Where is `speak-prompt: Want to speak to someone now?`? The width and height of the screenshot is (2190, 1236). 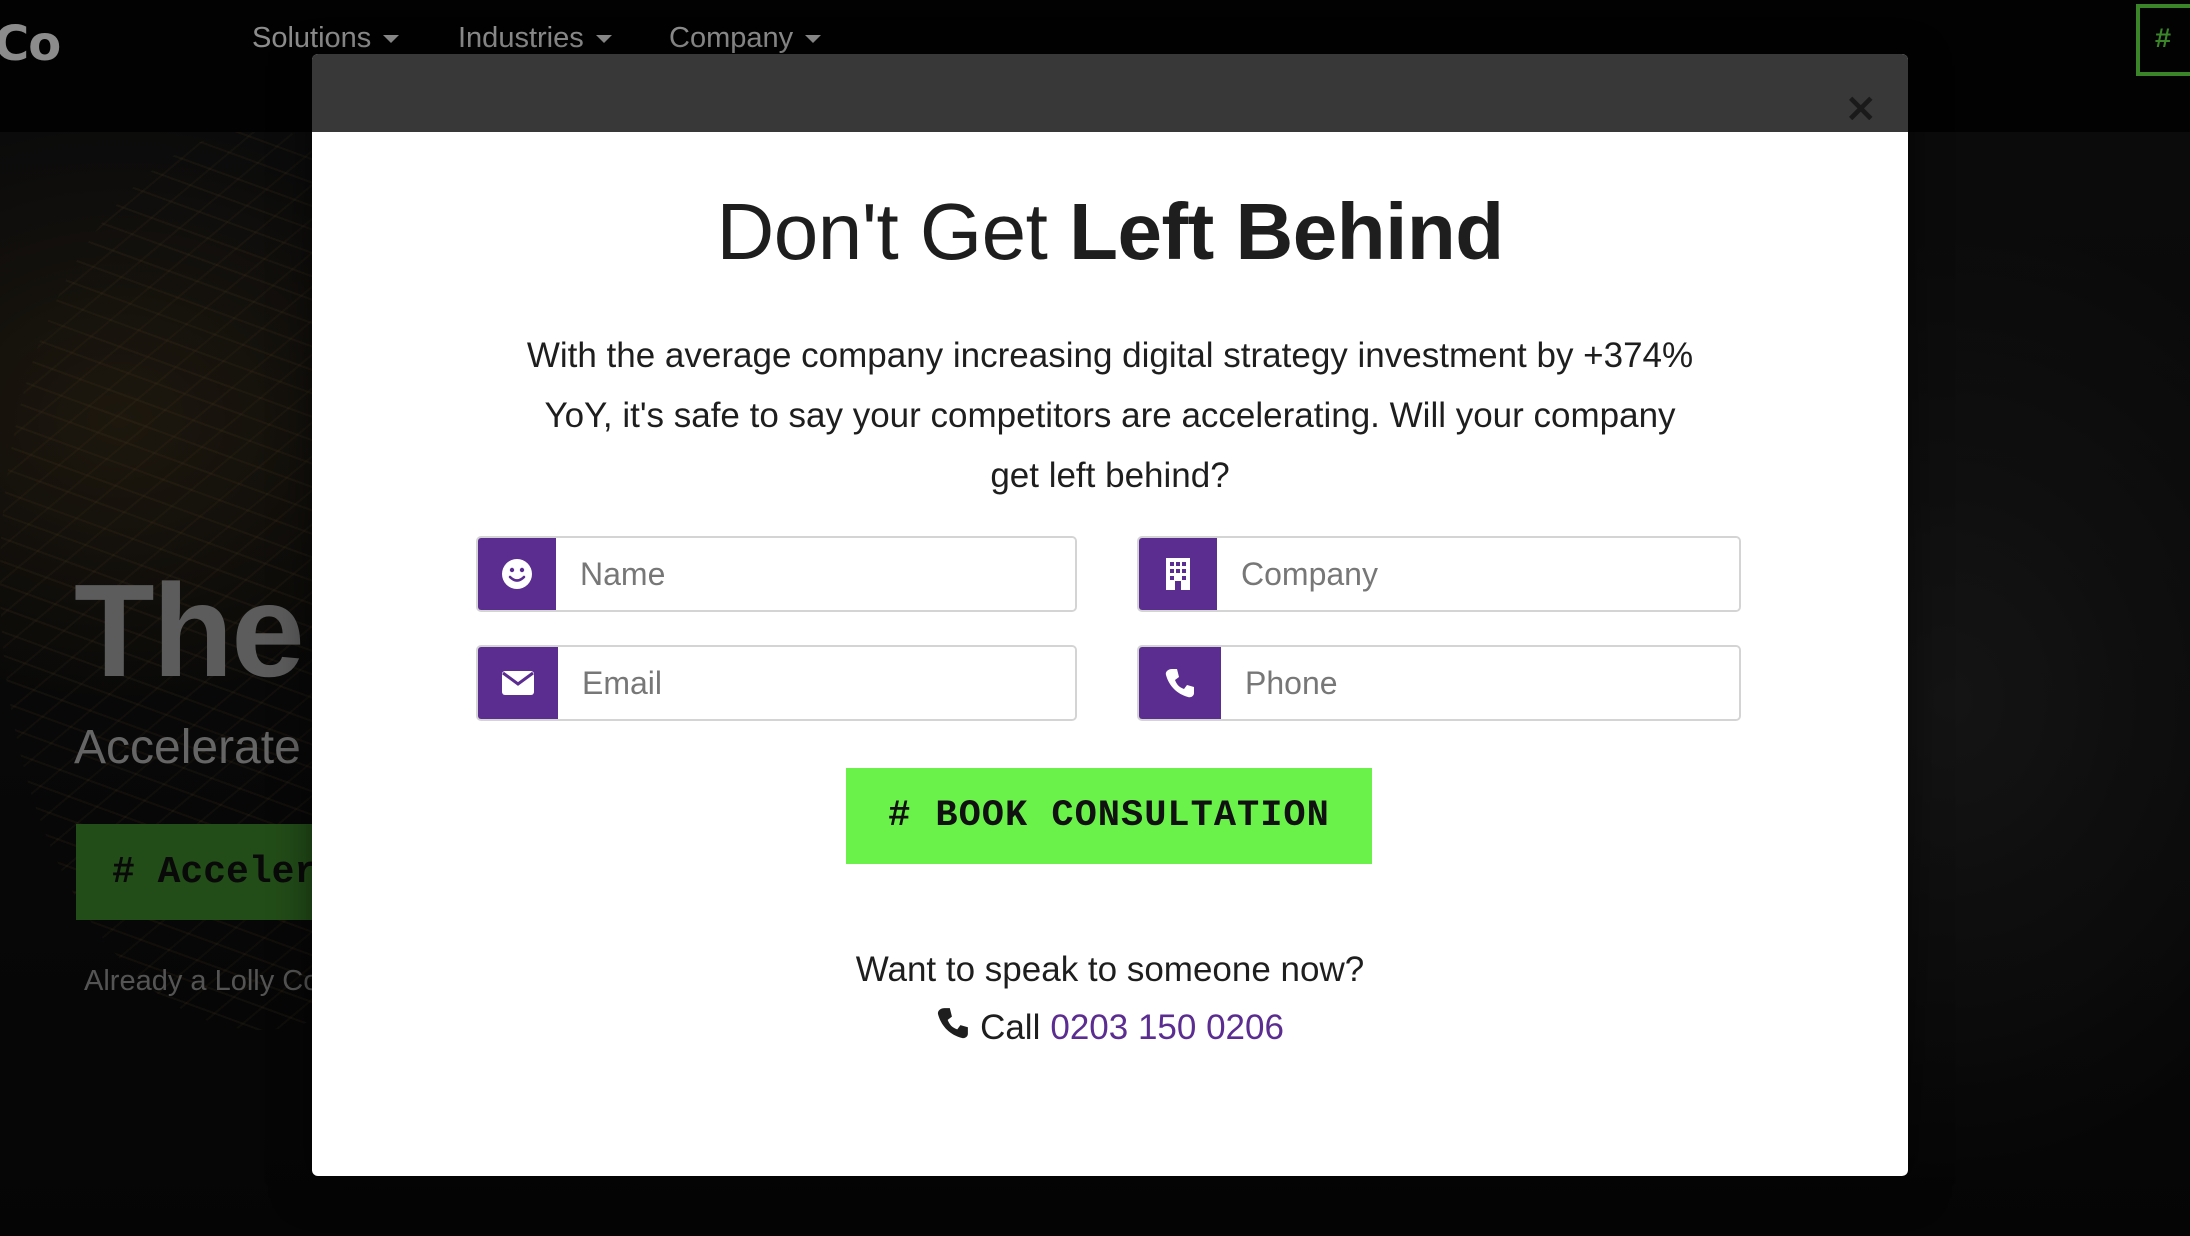
speak-prompt: Want to speak to someone now? is located at coordinates (1110, 969).